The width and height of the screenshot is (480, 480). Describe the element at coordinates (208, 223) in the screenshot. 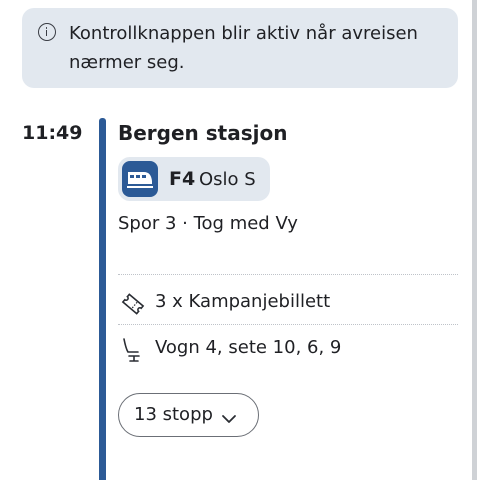

I see `track-info: Spor 3 · Tog med Vy` at that location.